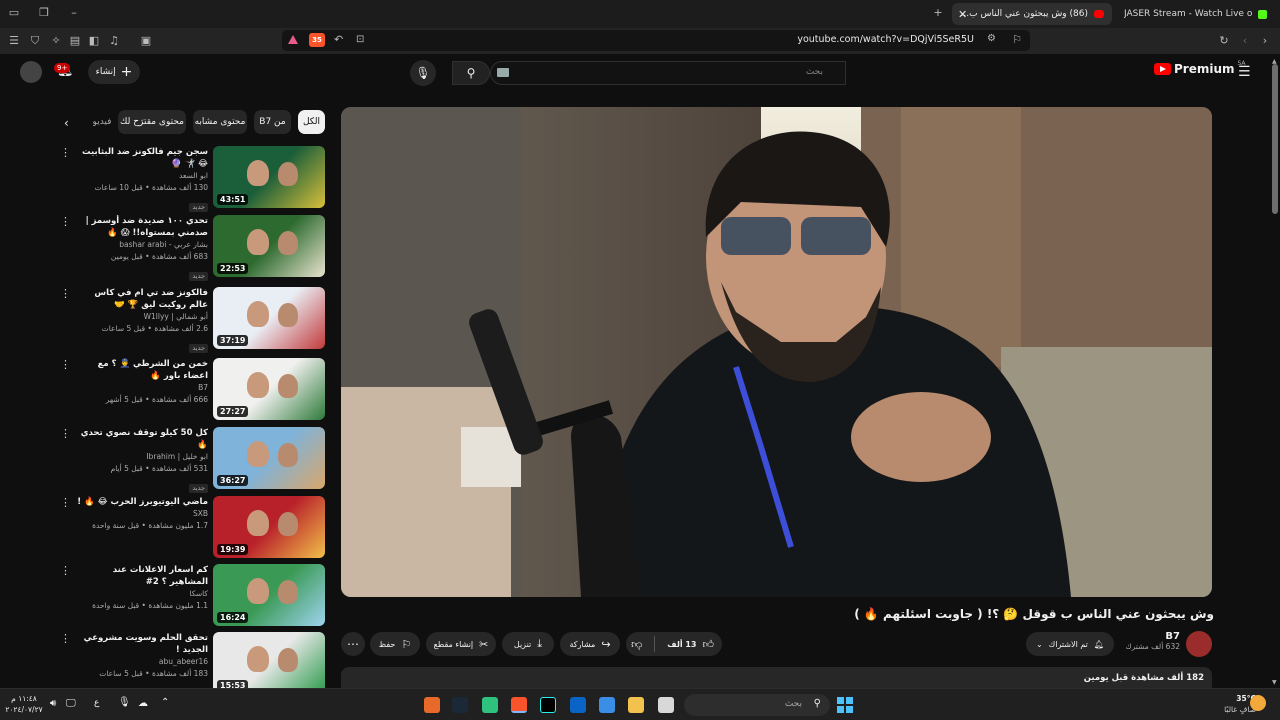 Image resolution: width=1280 pixels, height=720 pixels. I want to click on weather-widget: 35°C صافٍ غالبًا, so click(1231, 704).